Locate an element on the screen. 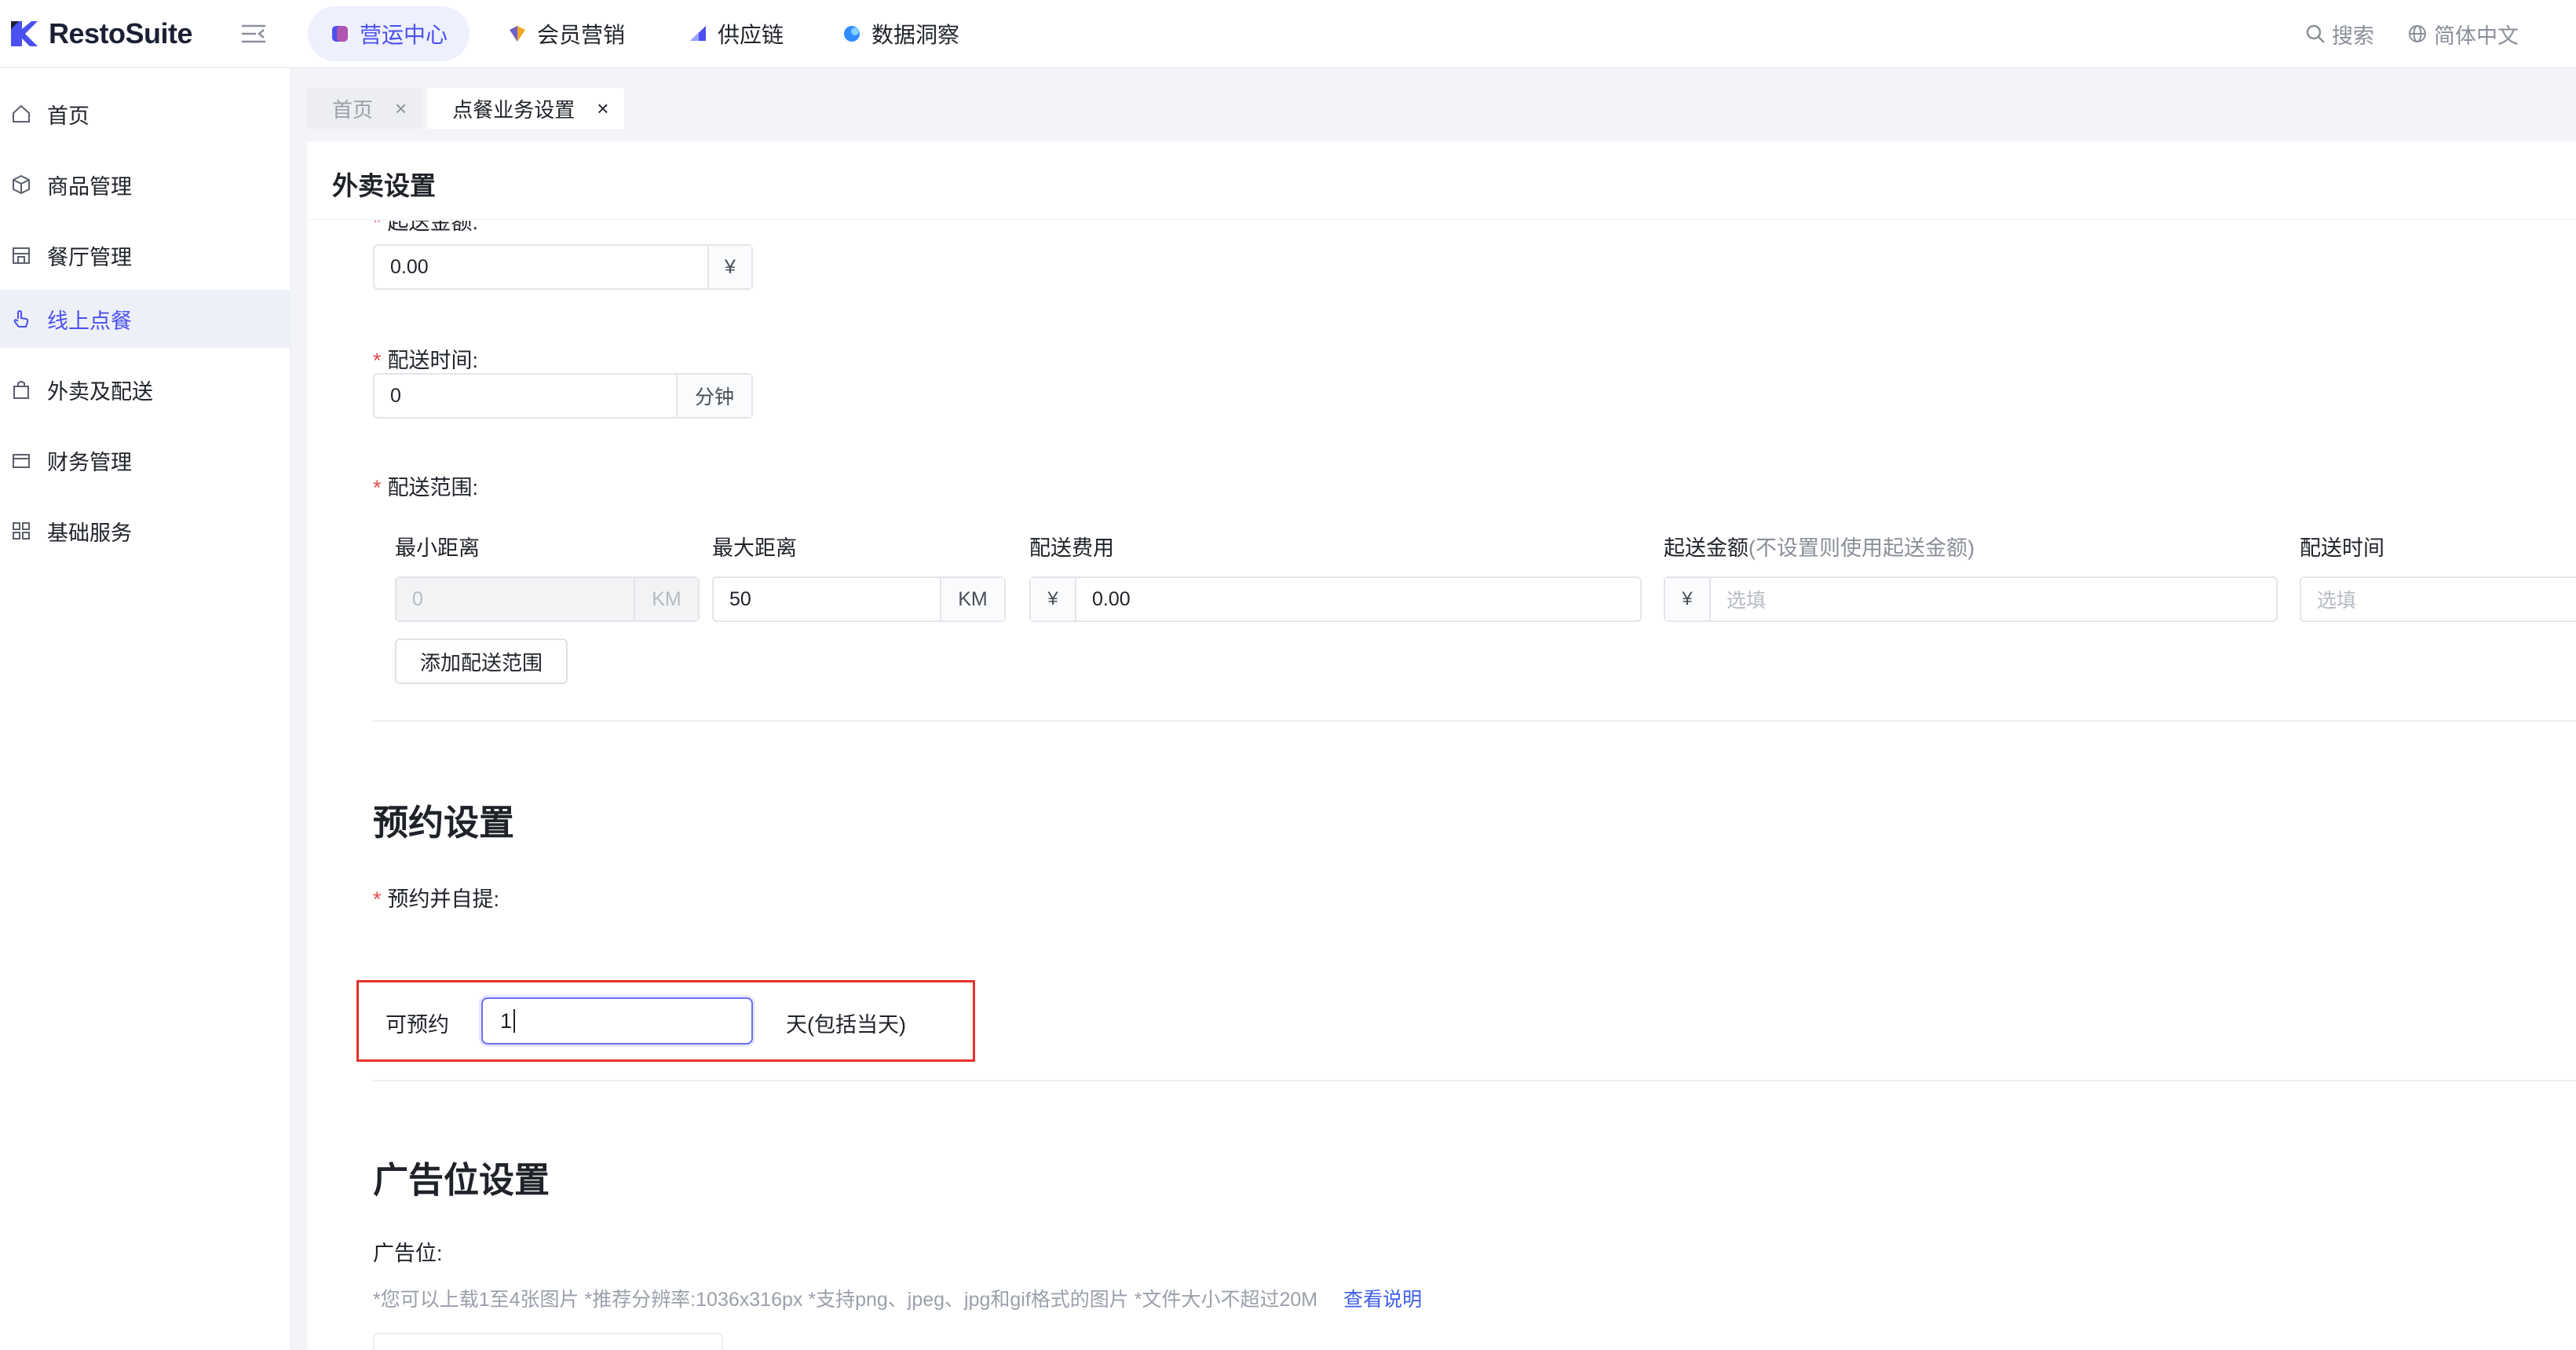 This screenshot has width=2576, height=1350. sidebar-item-label: 线上点餐 is located at coordinates (90, 321).